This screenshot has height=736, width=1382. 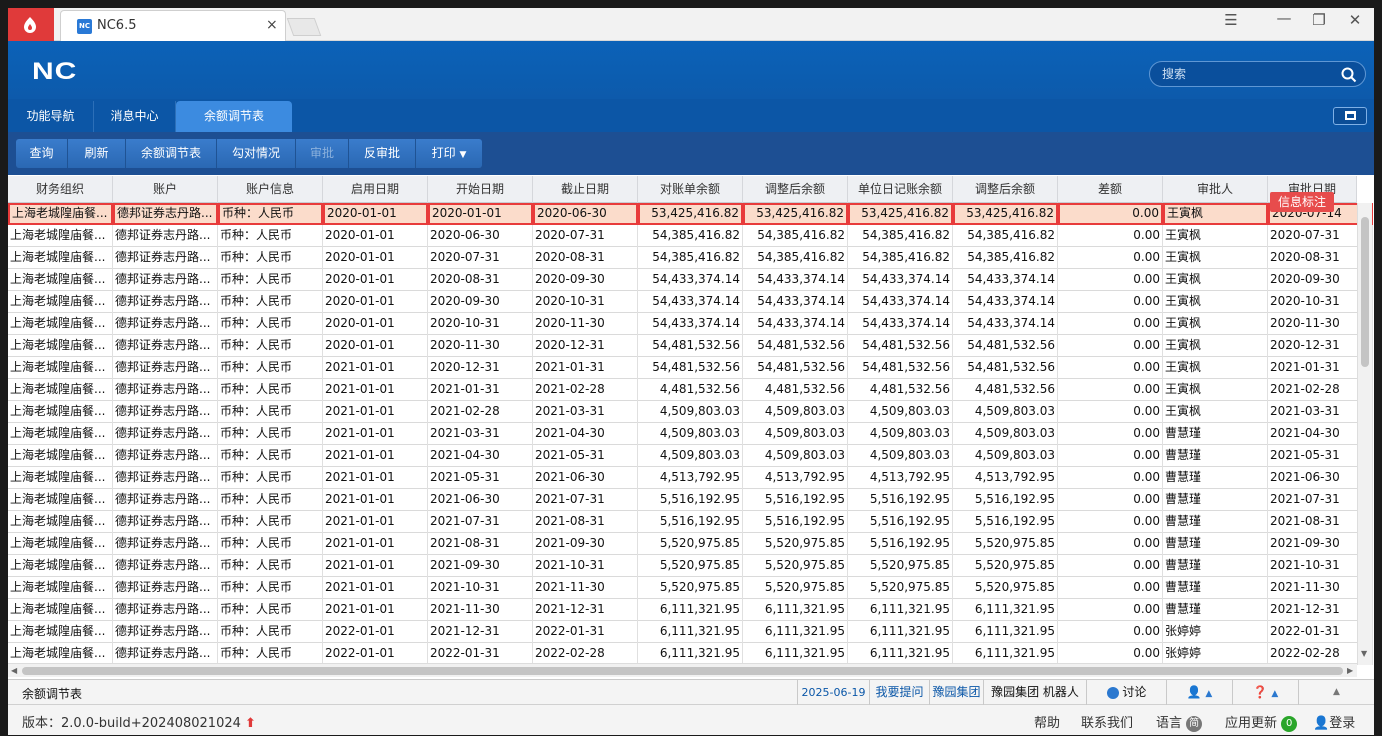 I want to click on query-button: 查询, so click(x=42, y=153).